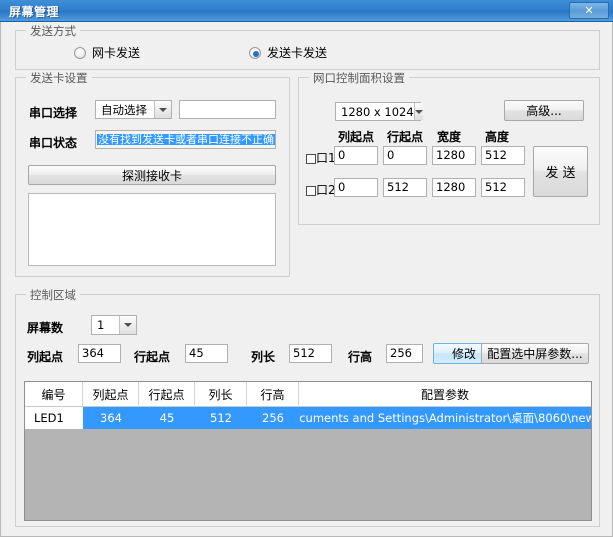  Describe the element at coordinates (227, 109) in the screenshot. I see `port-extra-input` at that location.